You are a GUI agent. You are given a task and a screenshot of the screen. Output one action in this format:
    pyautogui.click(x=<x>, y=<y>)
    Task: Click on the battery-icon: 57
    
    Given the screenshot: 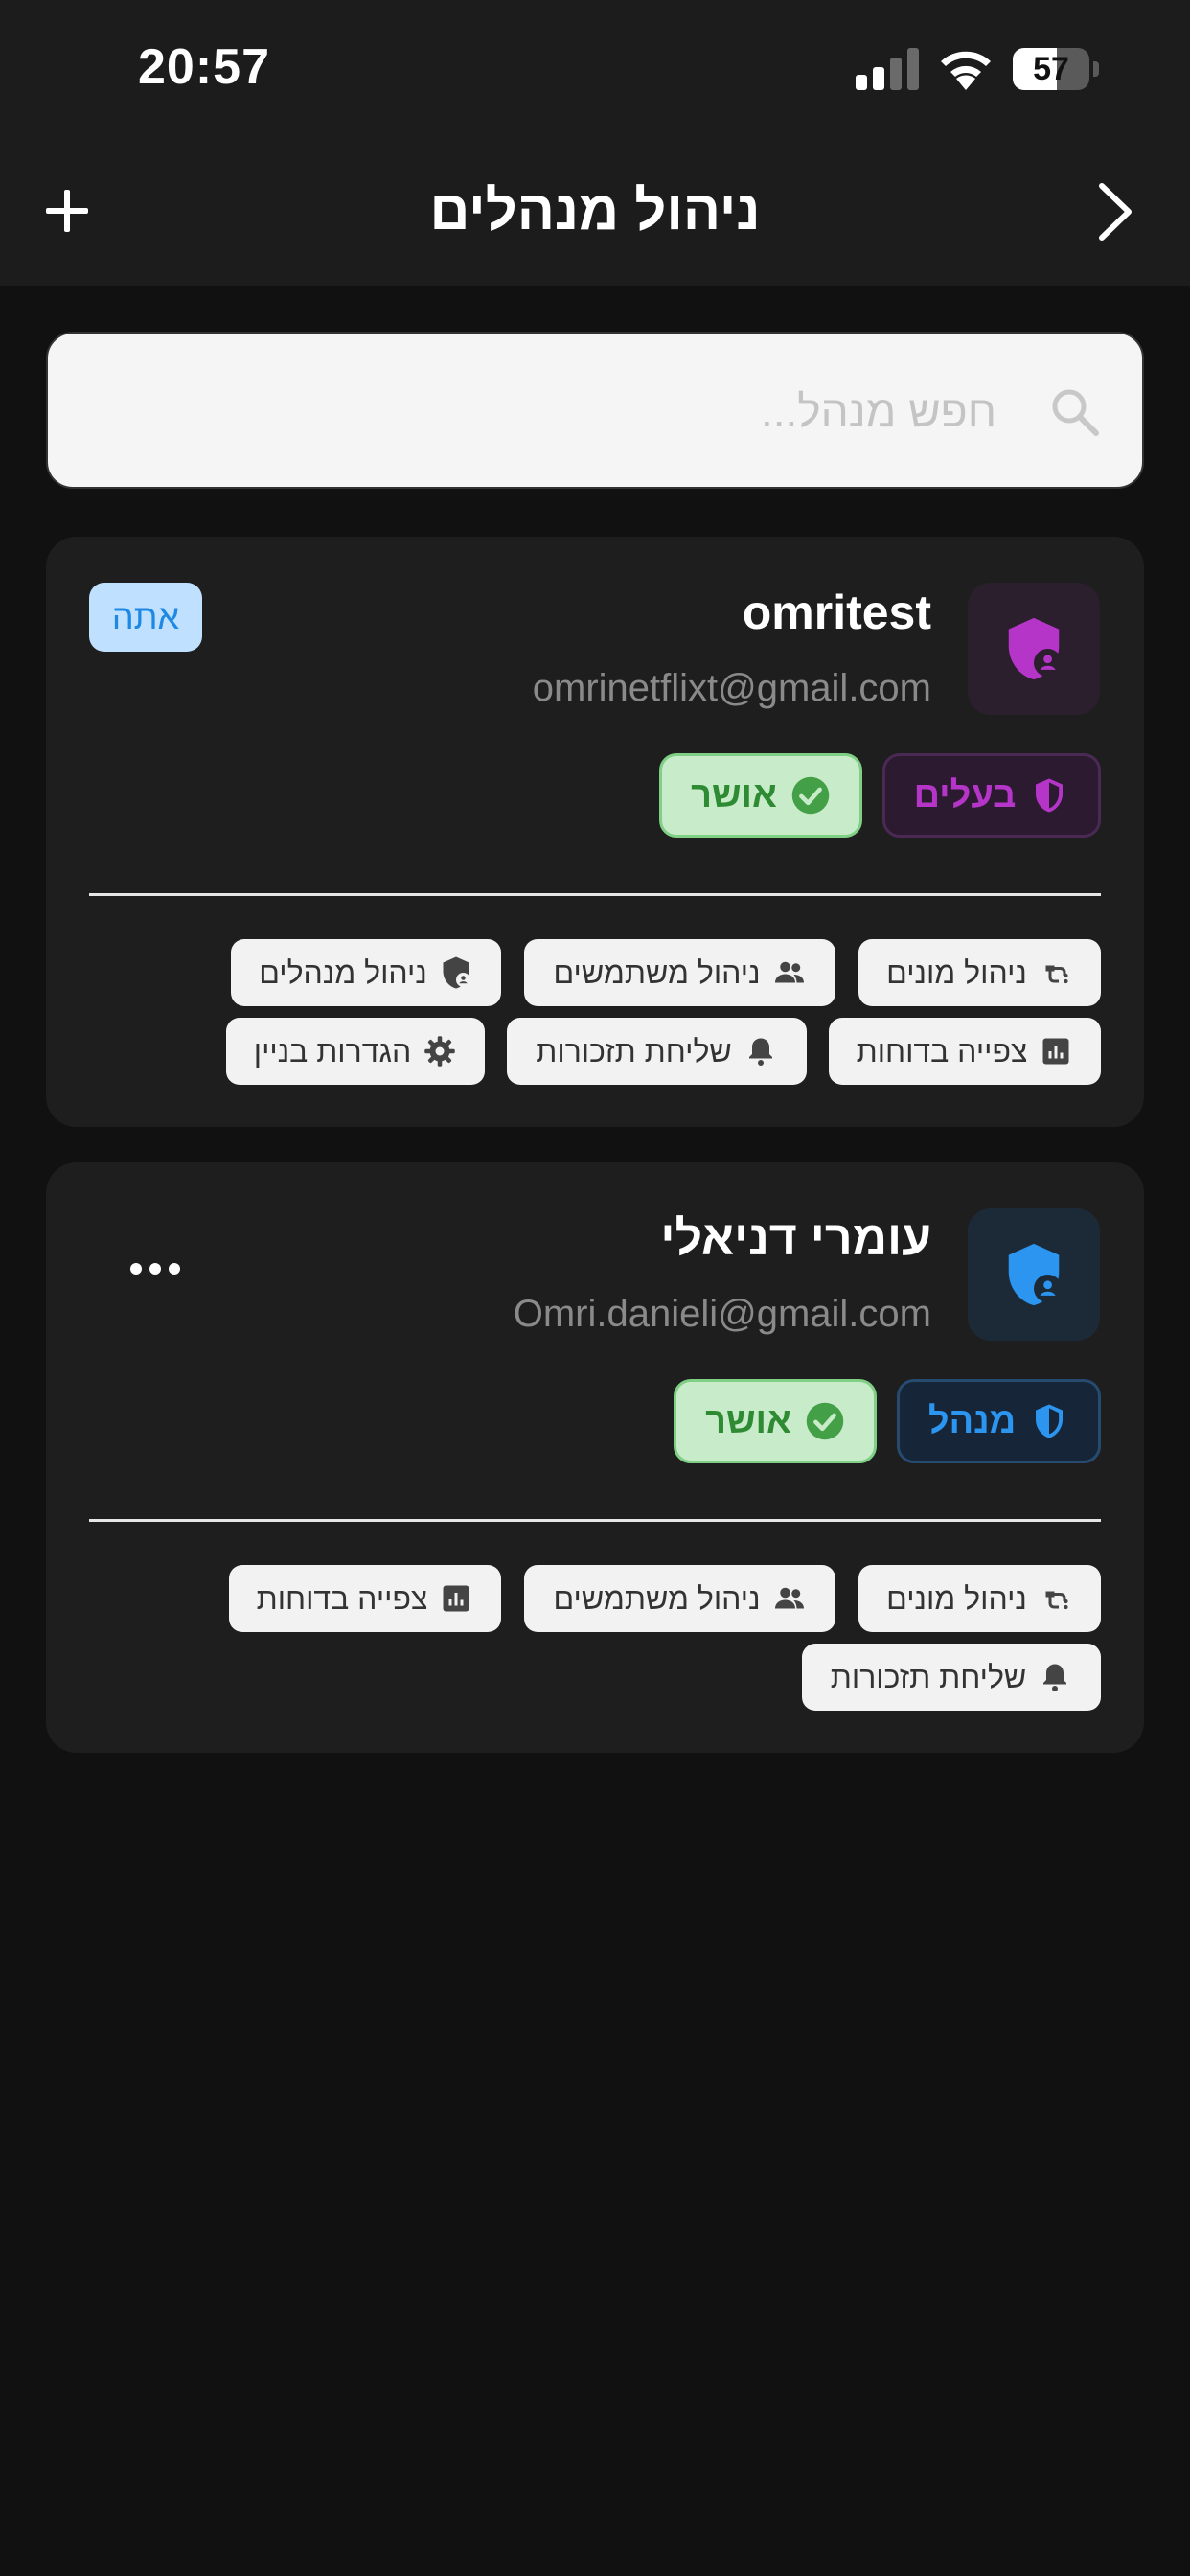 What is the action you would take?
    pyautogui.click(x=1057, y=69)
    